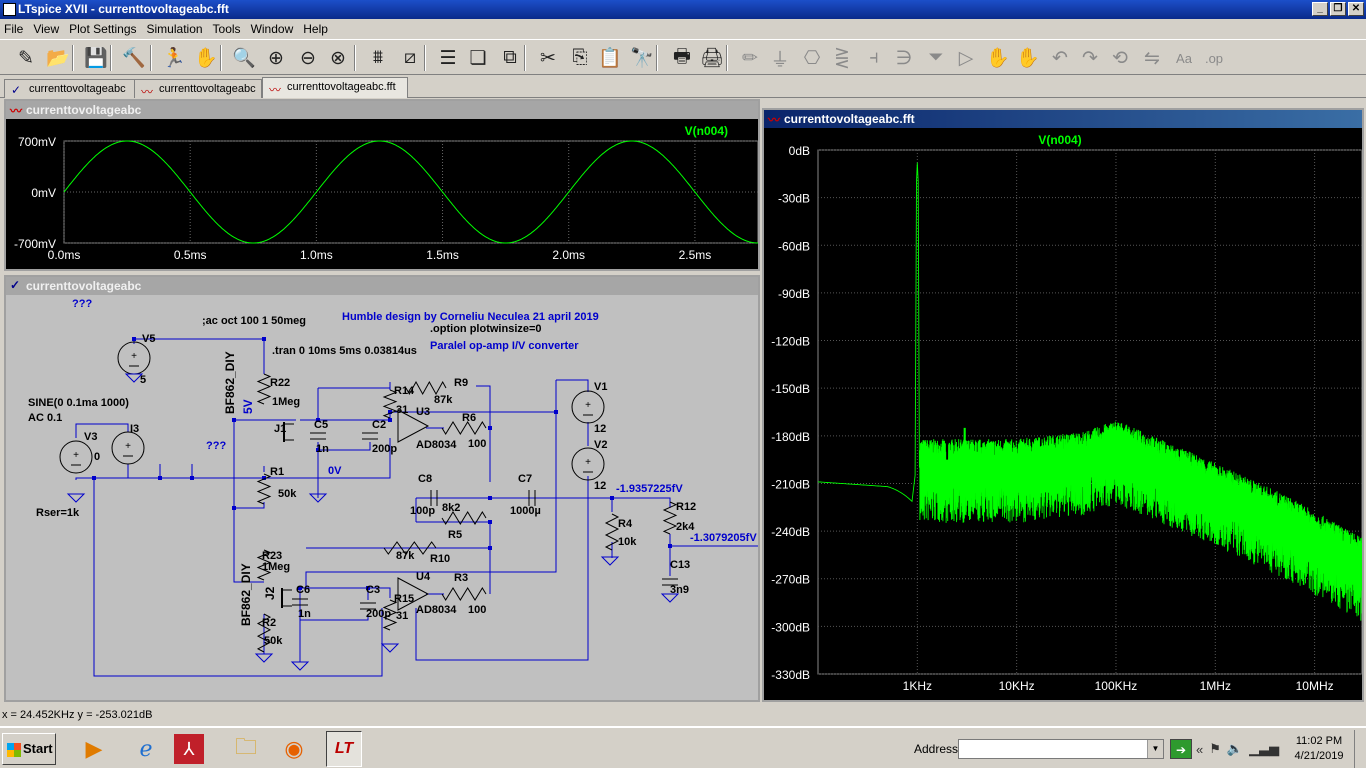 The height and width of the screenshot is (768, 1366). Describe the element at coordinates (272, 29) in the screenshot. I see `menu-window: Window` at that location.